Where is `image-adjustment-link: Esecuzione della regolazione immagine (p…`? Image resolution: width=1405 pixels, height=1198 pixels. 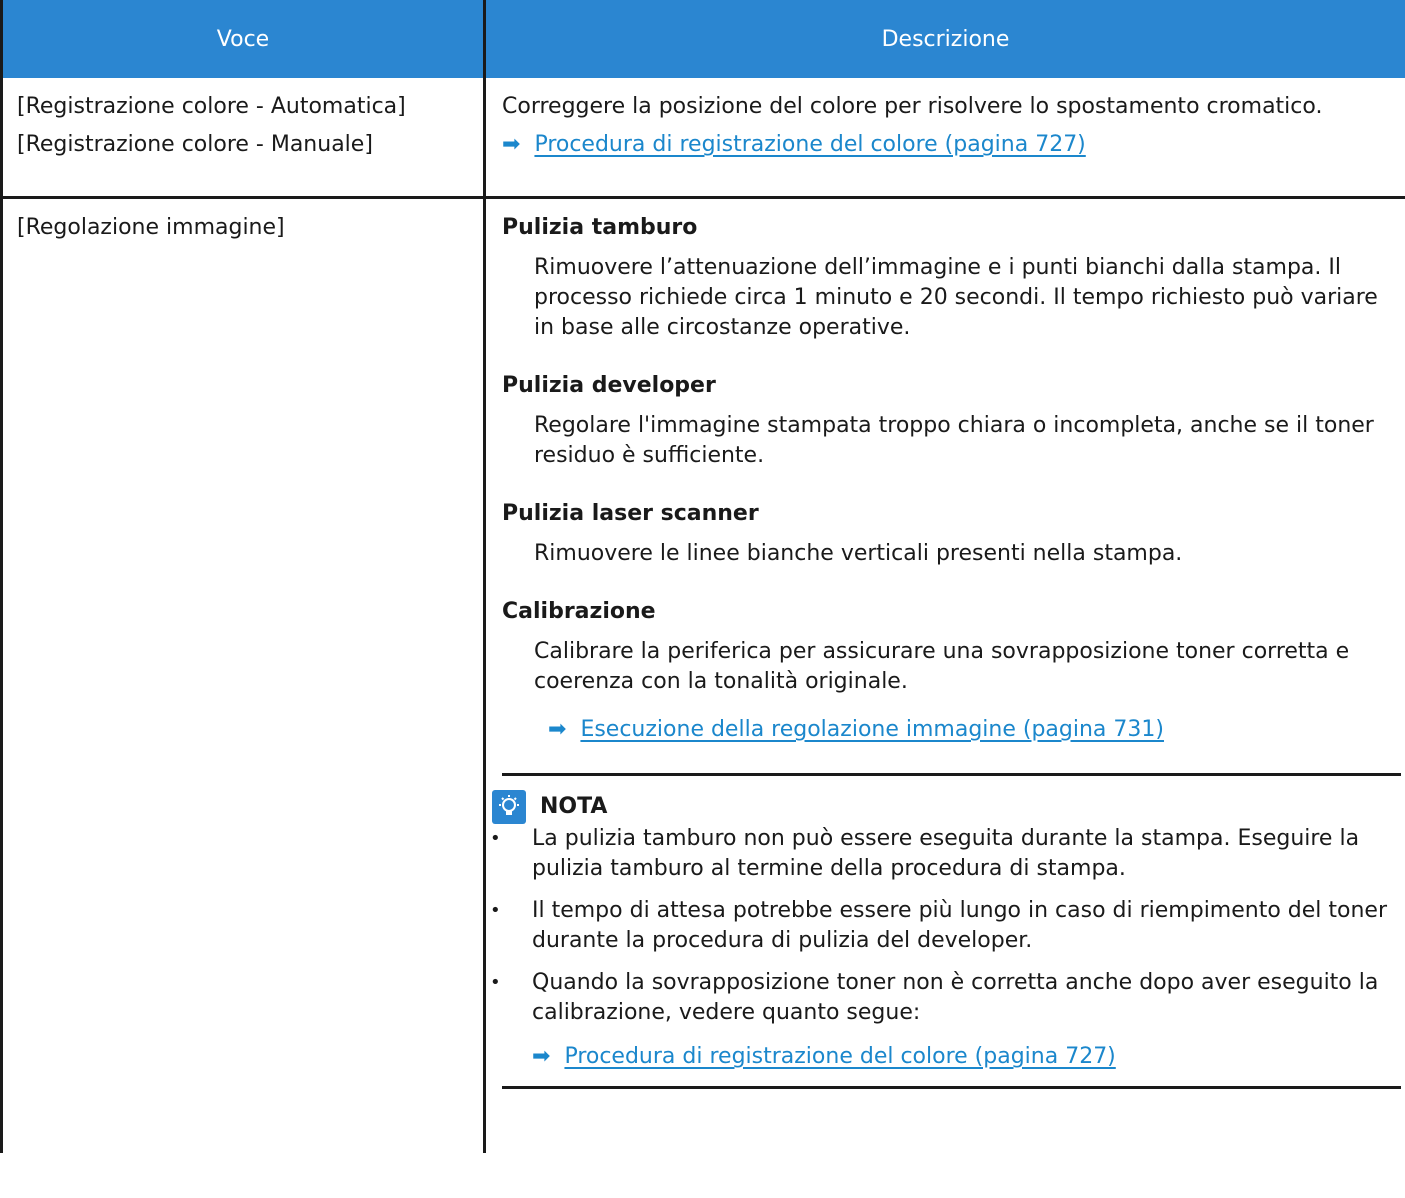 image-adjustment-link: Esecuzione della regolazione immagine (p… is located at coordinates (872, 729).